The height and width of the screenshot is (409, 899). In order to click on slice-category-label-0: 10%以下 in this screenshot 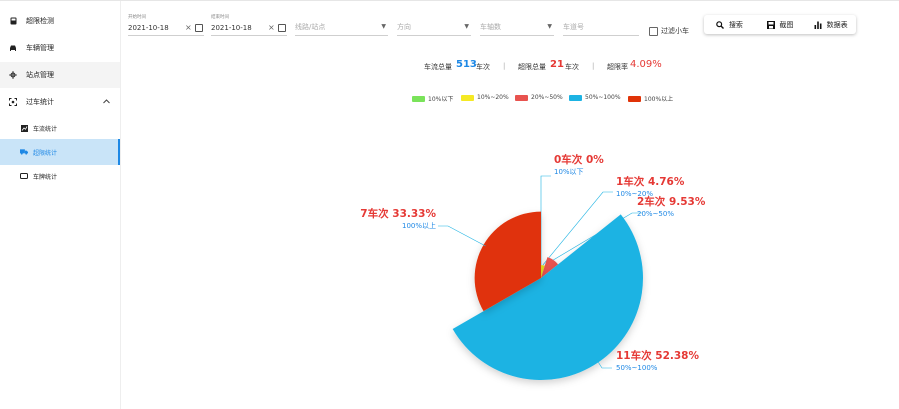, I will do `click(569, 172)`.